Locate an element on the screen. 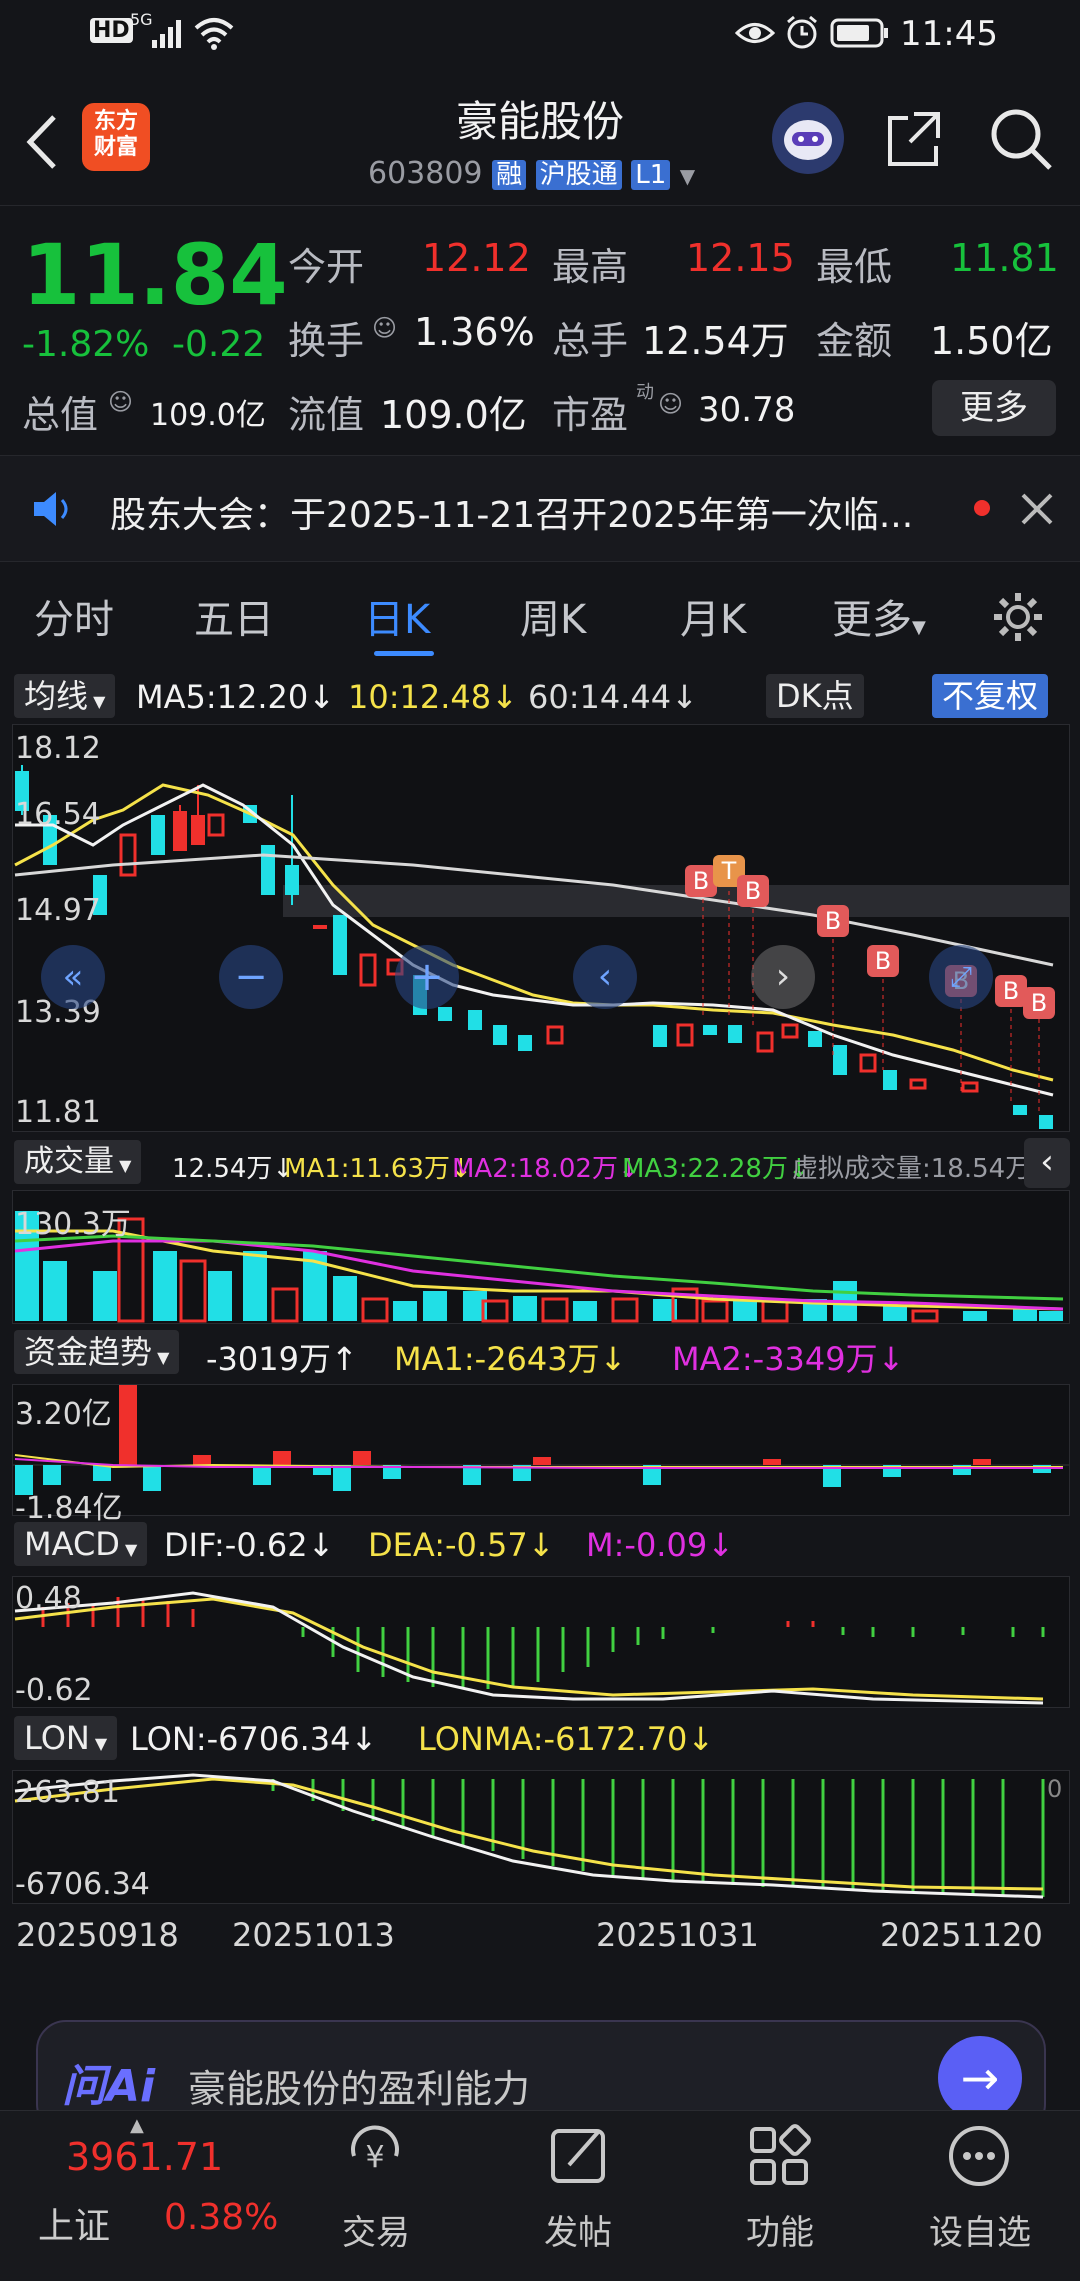 Image resolution: width=1080 pixels, height=2281 pixels. y-tick: 3.20亿 is located at coordinates (63, 1414).